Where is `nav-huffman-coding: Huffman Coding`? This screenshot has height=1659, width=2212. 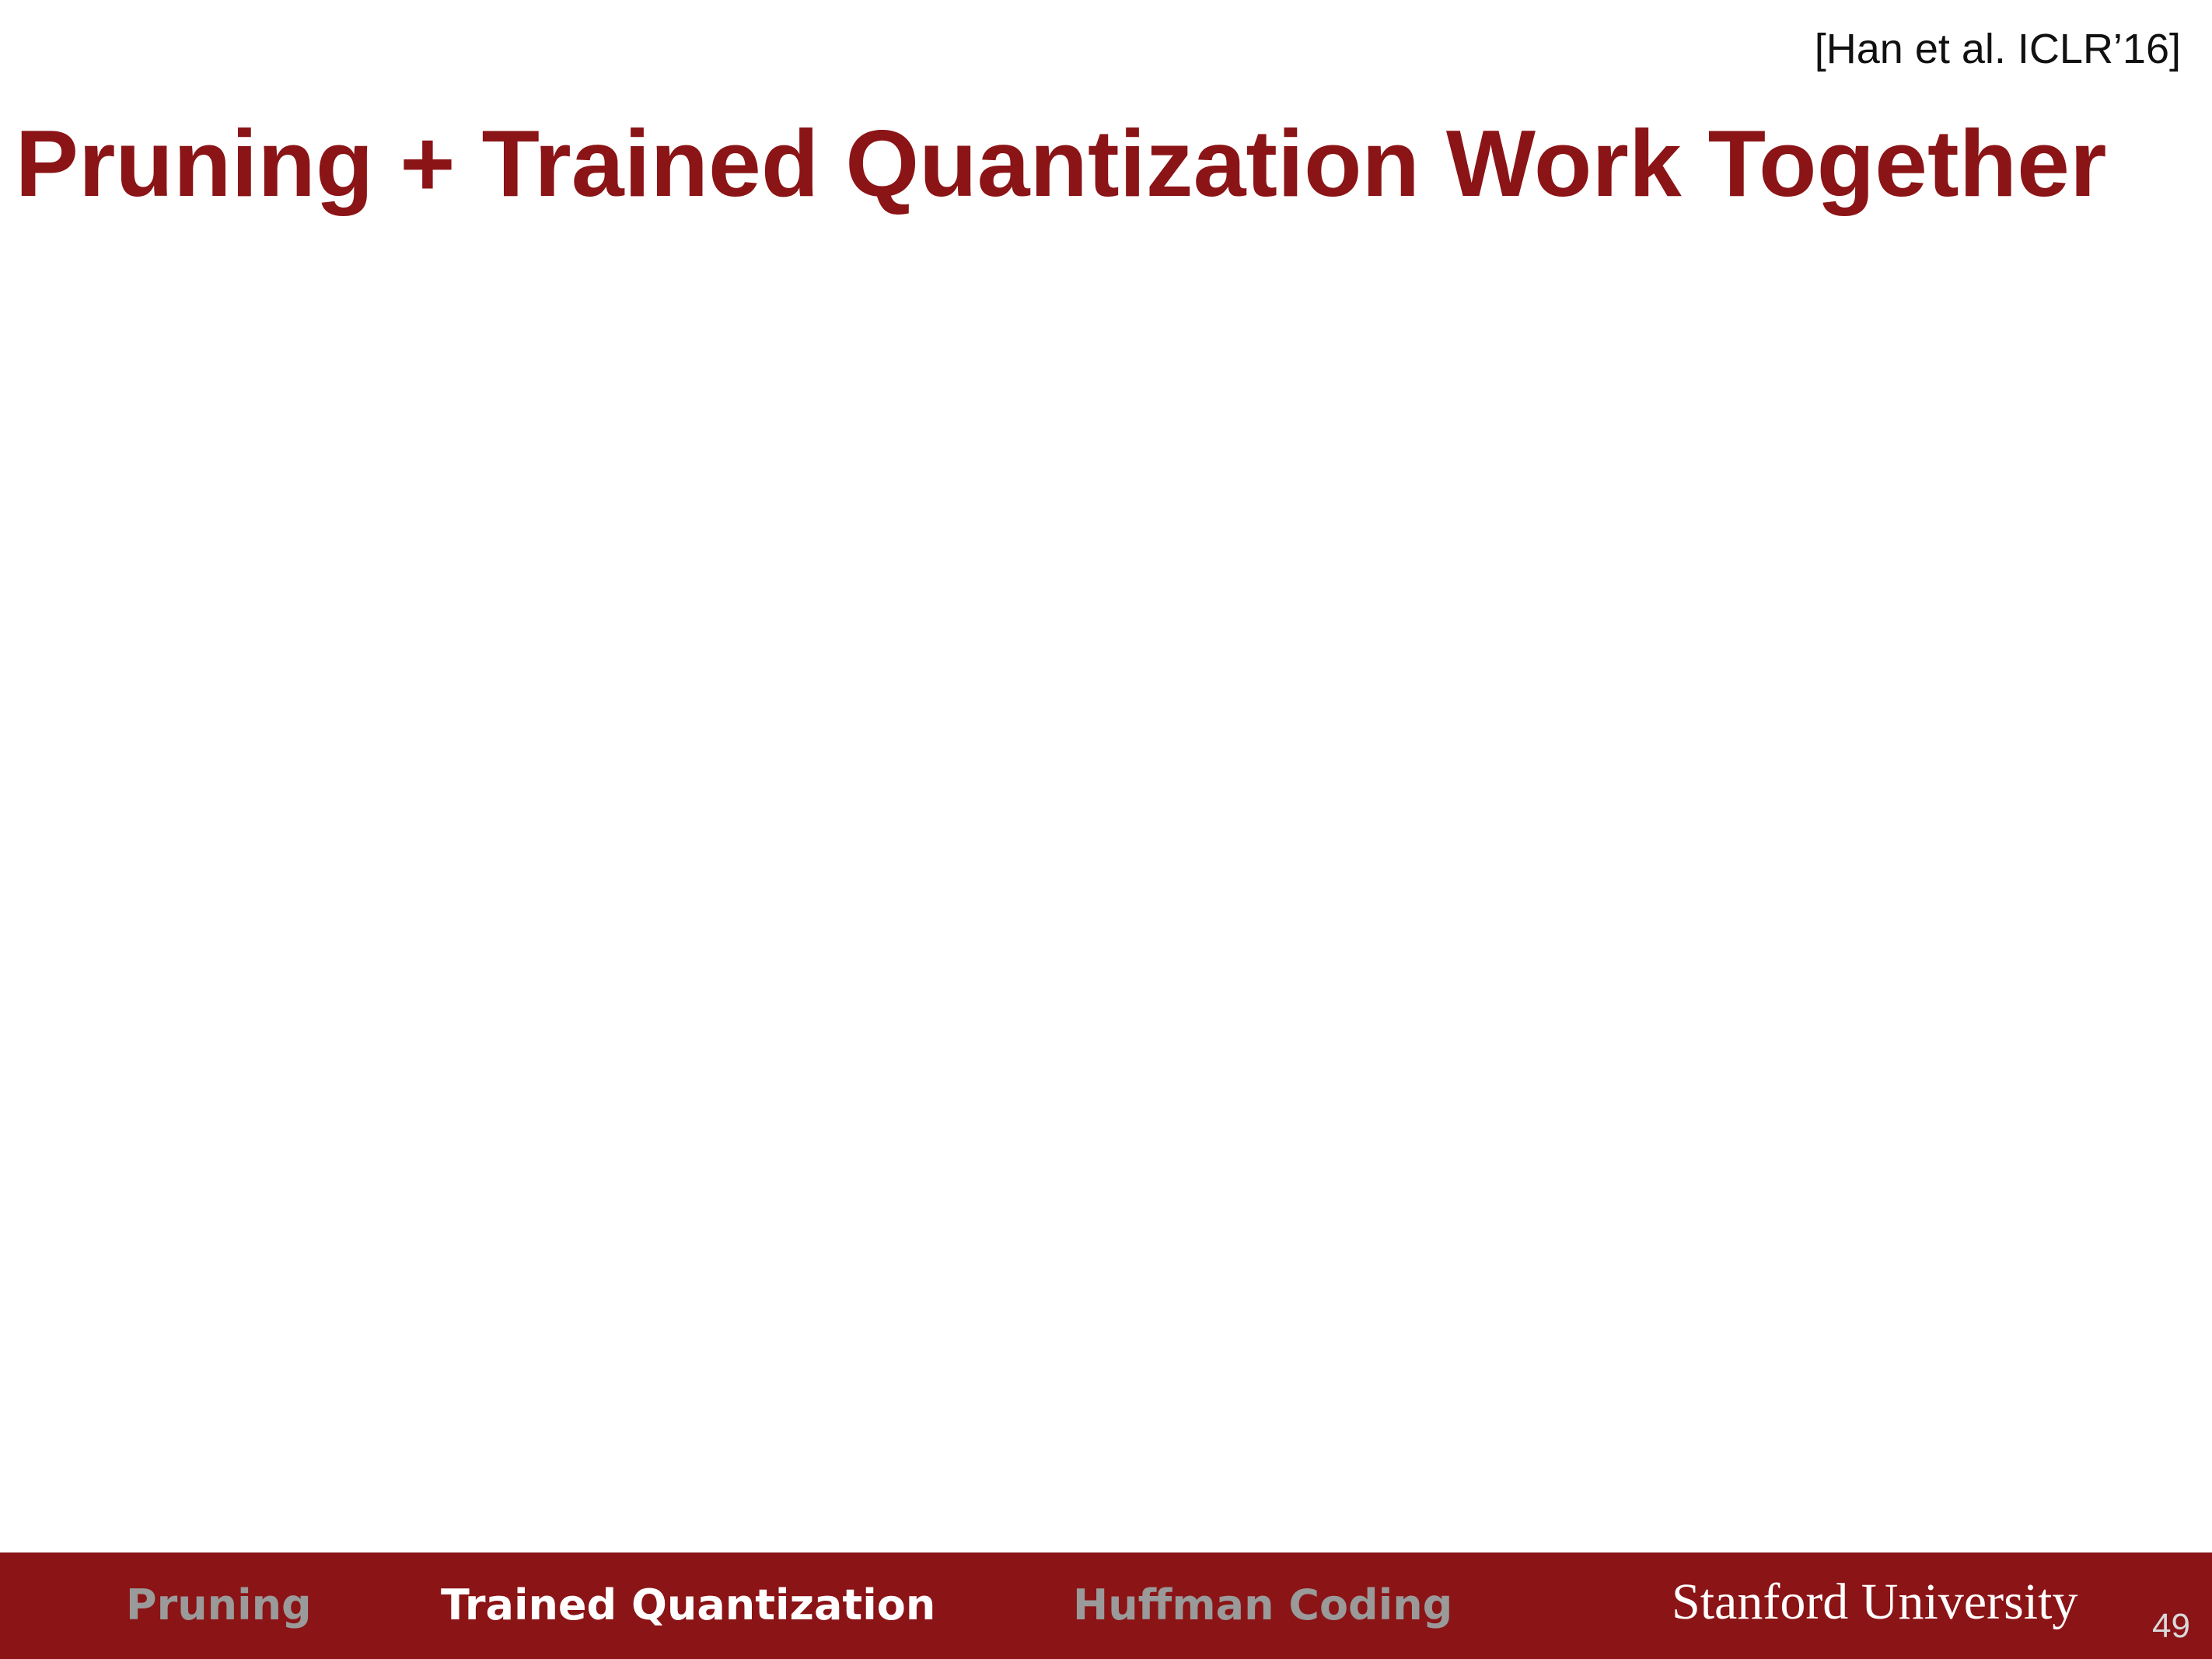 nav-huffman-coding: Huffman Coding is located at coordinates (1262, 1604).